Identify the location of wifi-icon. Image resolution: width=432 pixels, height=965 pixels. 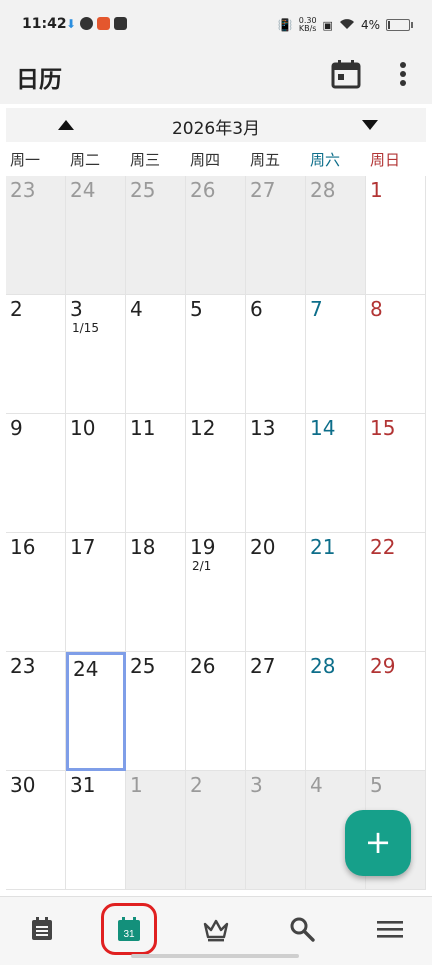
(347, 25).